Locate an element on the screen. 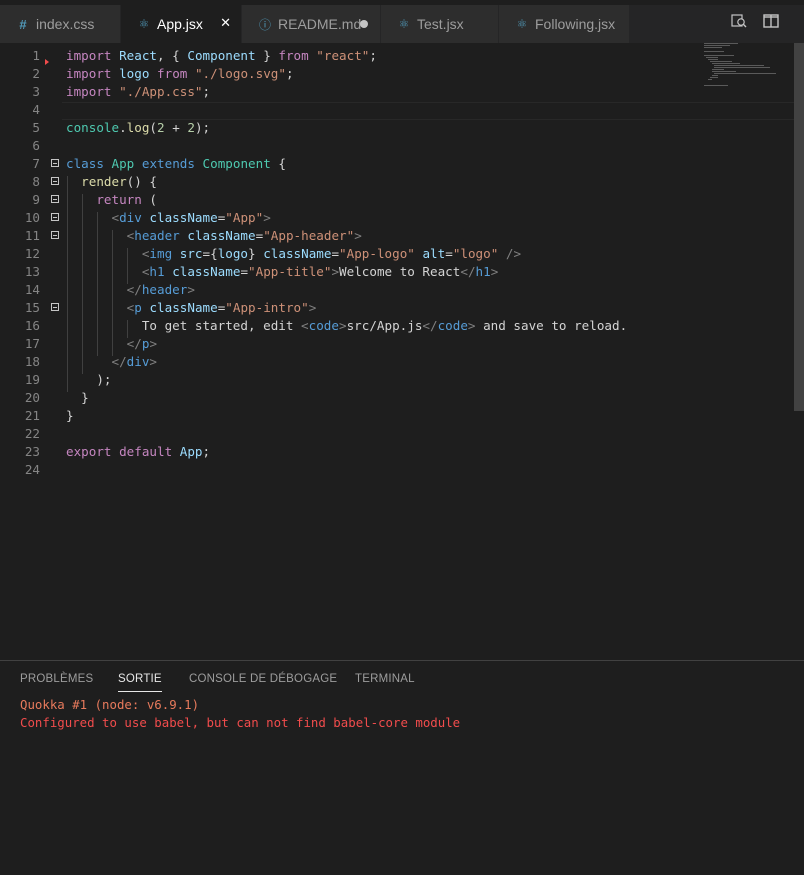 The image size is (804, 875). tab-app-jsx: ⚛ App.jsx ✕ is located at coordinates (181, 24).